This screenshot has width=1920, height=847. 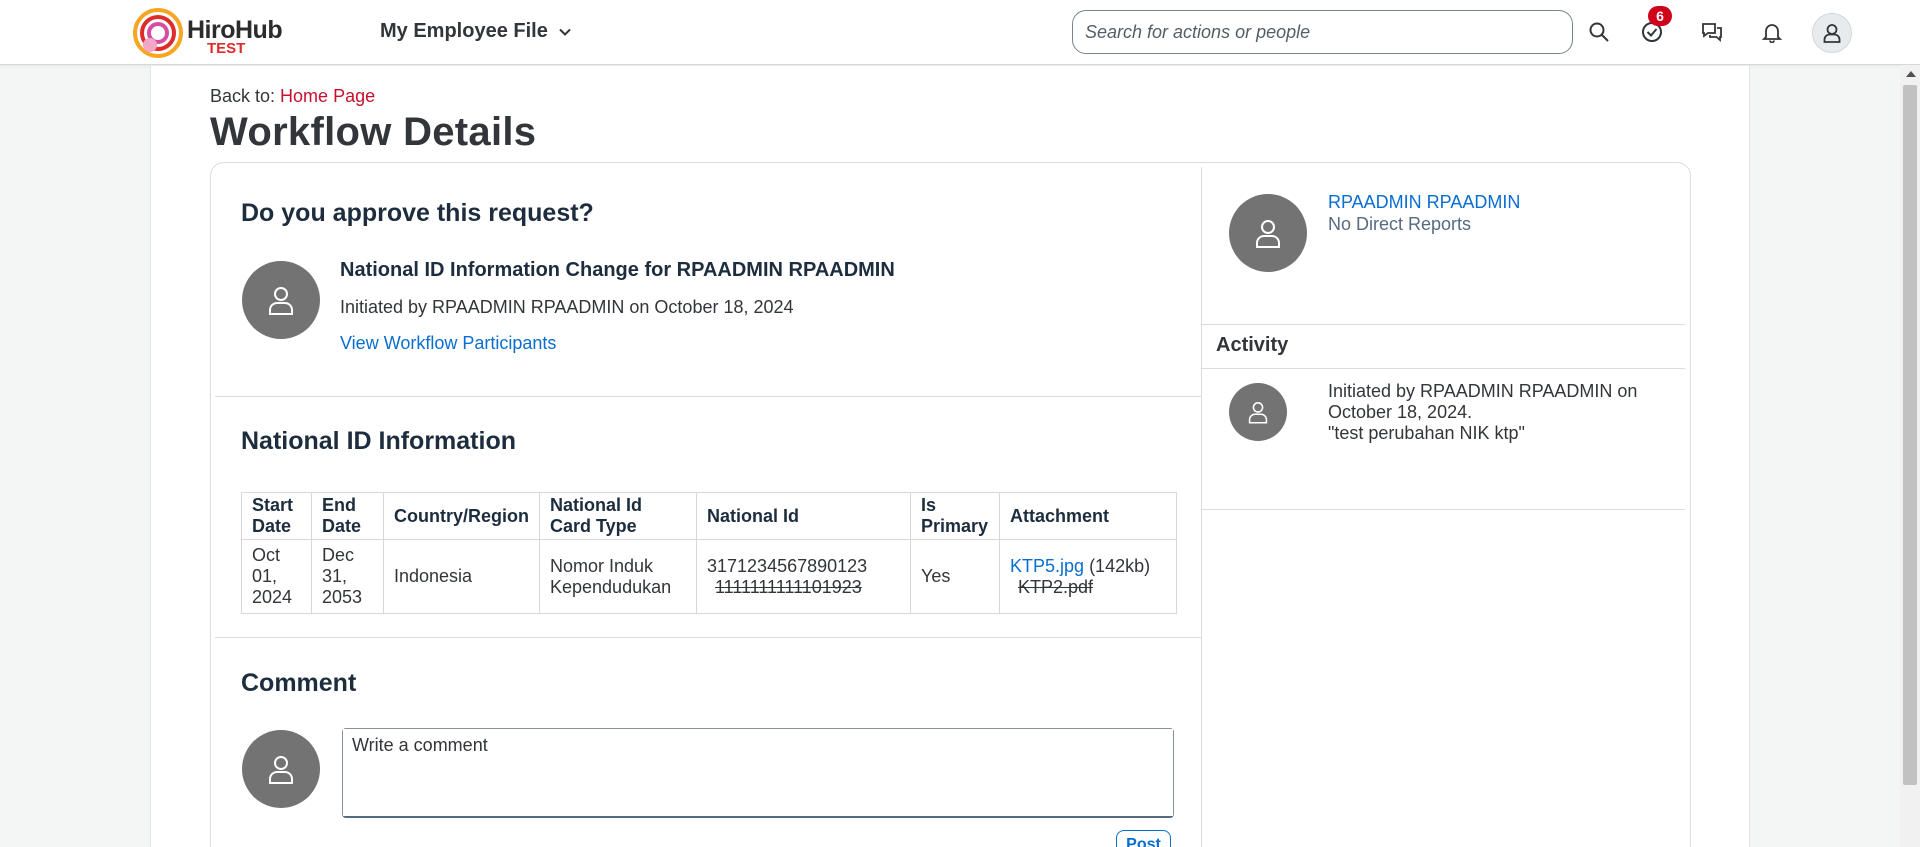 I want to click on notifications-button, so click(x=1772, y=32).